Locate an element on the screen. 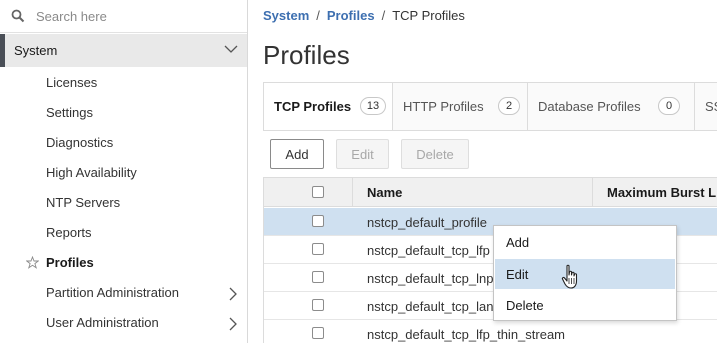 The height and width of the screenshot is (343, 717). sidebar-item-label: Reports is located at coordinates (69, 232).